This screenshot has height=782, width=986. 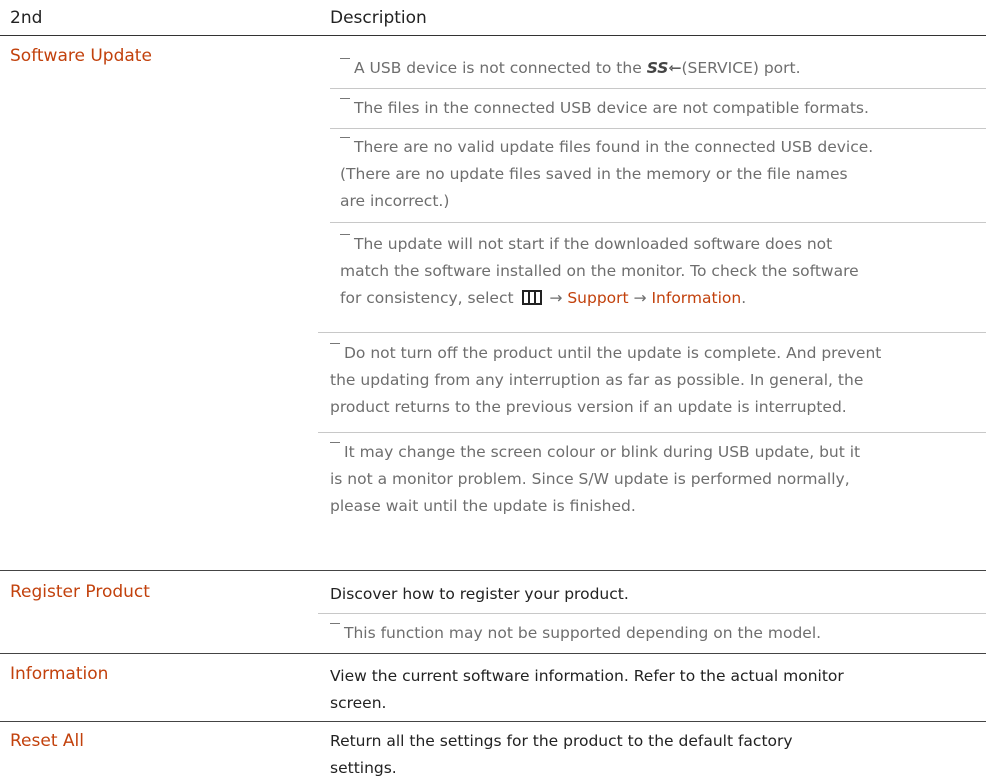 What do you see at coordinates (597, 298) in the screenshot?
I see `link-support: Support` at bounding box center [597, 298].